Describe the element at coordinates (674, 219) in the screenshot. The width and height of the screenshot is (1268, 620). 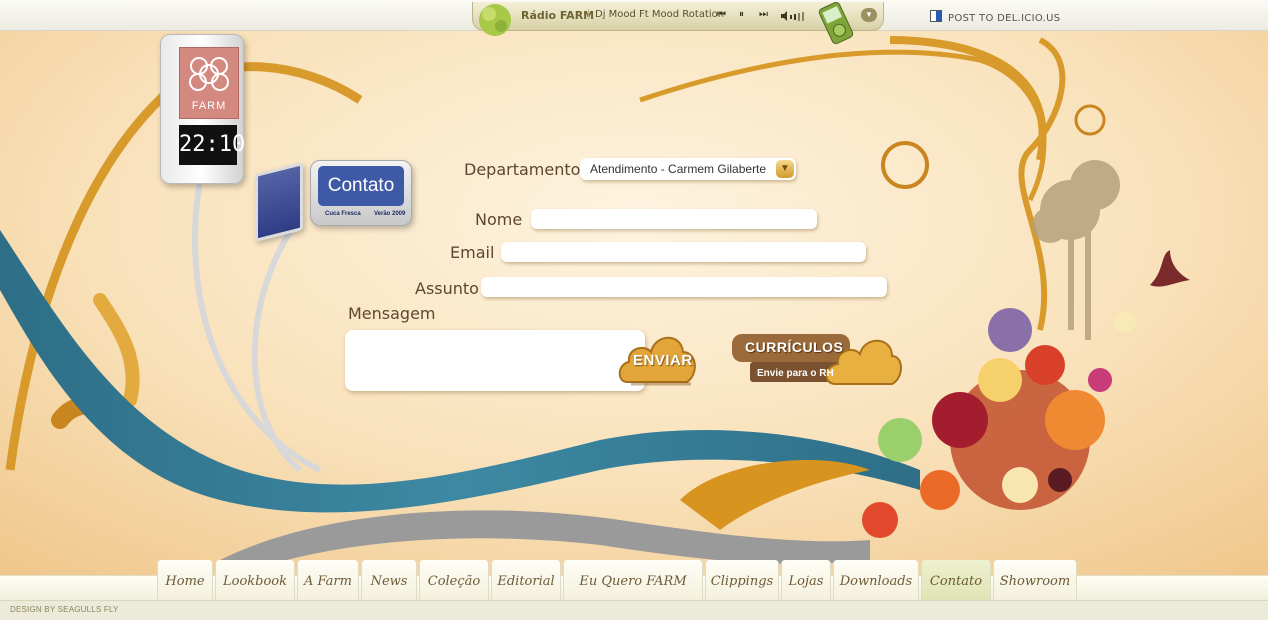
I see `nome-input` at that location.